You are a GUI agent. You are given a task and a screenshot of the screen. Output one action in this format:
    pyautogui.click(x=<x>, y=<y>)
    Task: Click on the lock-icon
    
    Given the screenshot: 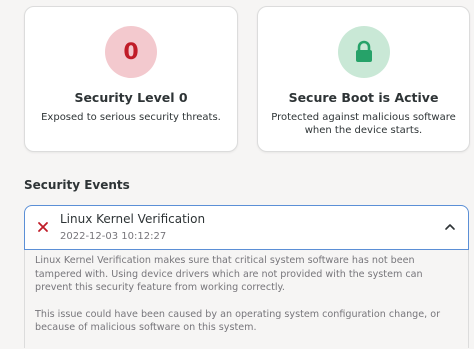 What is the action you would take?
    pyautogui.click(x=363, y=52)
    